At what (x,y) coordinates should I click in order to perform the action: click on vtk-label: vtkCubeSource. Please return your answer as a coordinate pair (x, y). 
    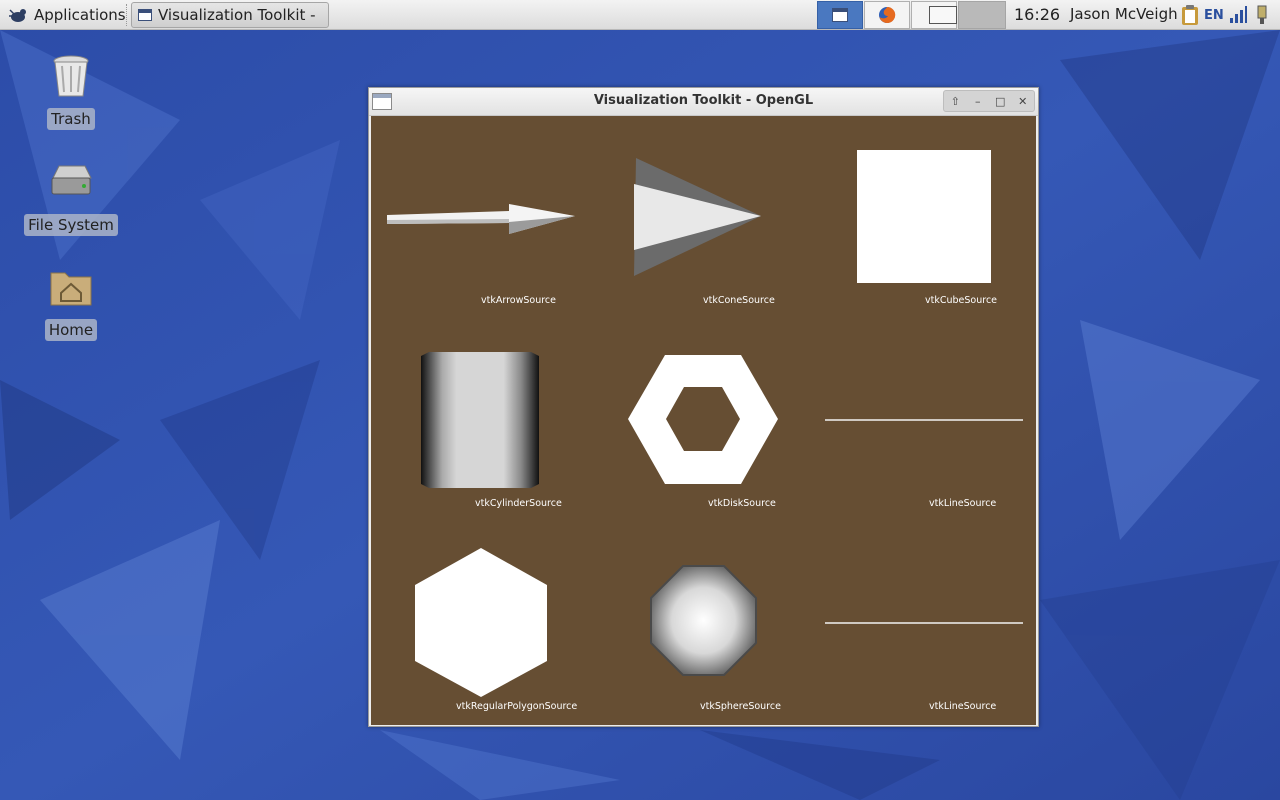
    Looking at the image, I should click on (961, 300).